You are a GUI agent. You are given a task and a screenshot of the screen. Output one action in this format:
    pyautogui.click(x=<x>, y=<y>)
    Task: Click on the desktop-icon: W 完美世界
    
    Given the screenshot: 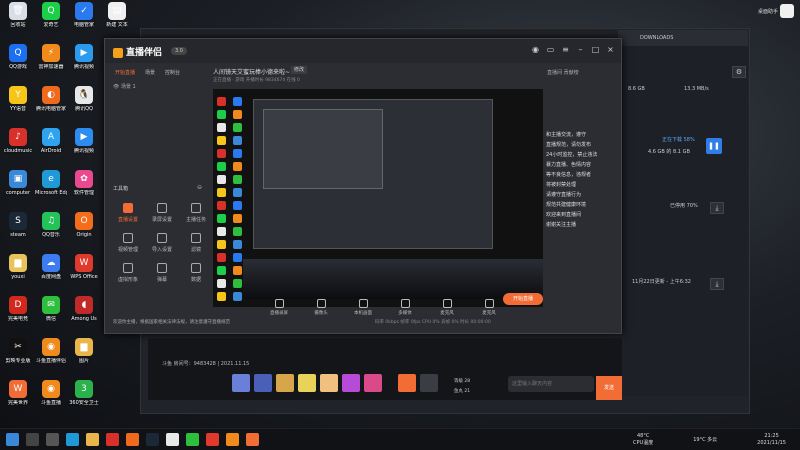 What is the action you would take?
    pyautogui.click(x=18, y=393)
    